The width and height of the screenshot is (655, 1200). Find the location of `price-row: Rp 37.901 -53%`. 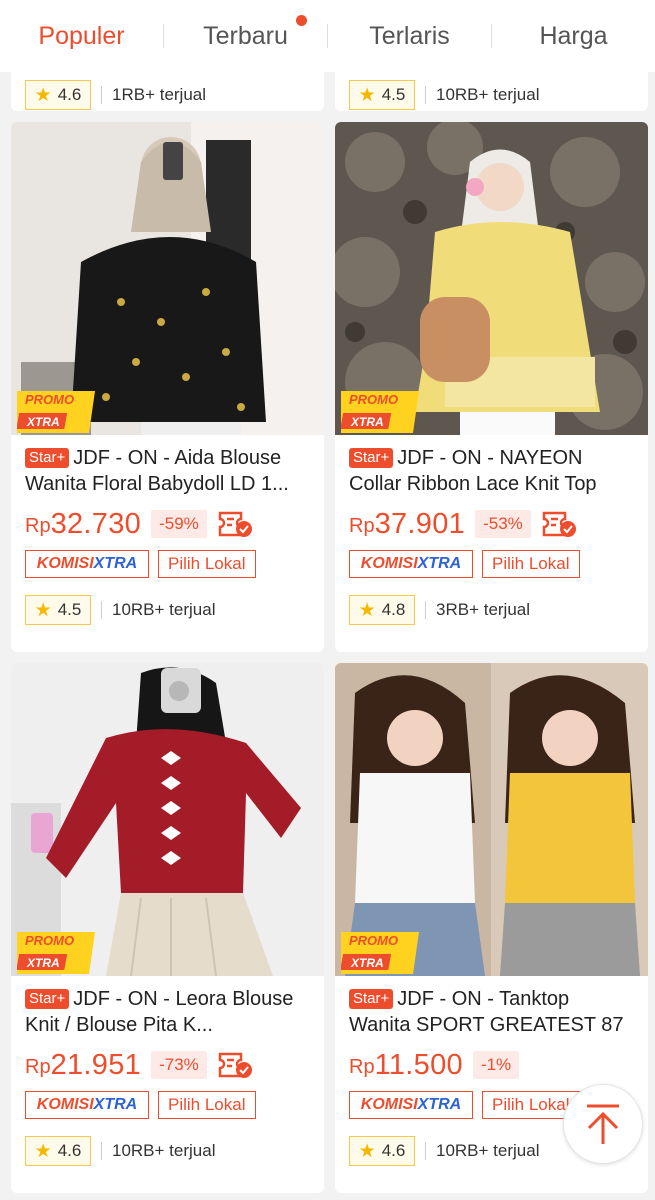

price-row: Rp 37.901 -53% is located at coordinates (491, 524).